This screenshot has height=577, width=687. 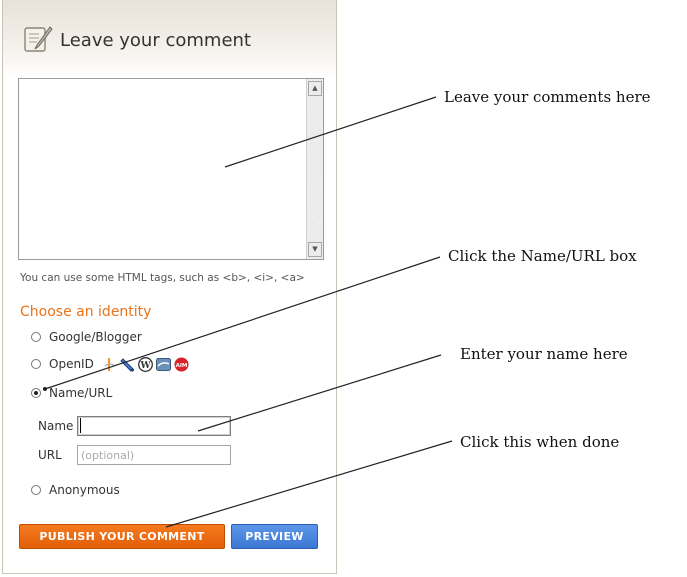 I want to click on callout-name-text: Enter your name here, so click(x=544, y=354).